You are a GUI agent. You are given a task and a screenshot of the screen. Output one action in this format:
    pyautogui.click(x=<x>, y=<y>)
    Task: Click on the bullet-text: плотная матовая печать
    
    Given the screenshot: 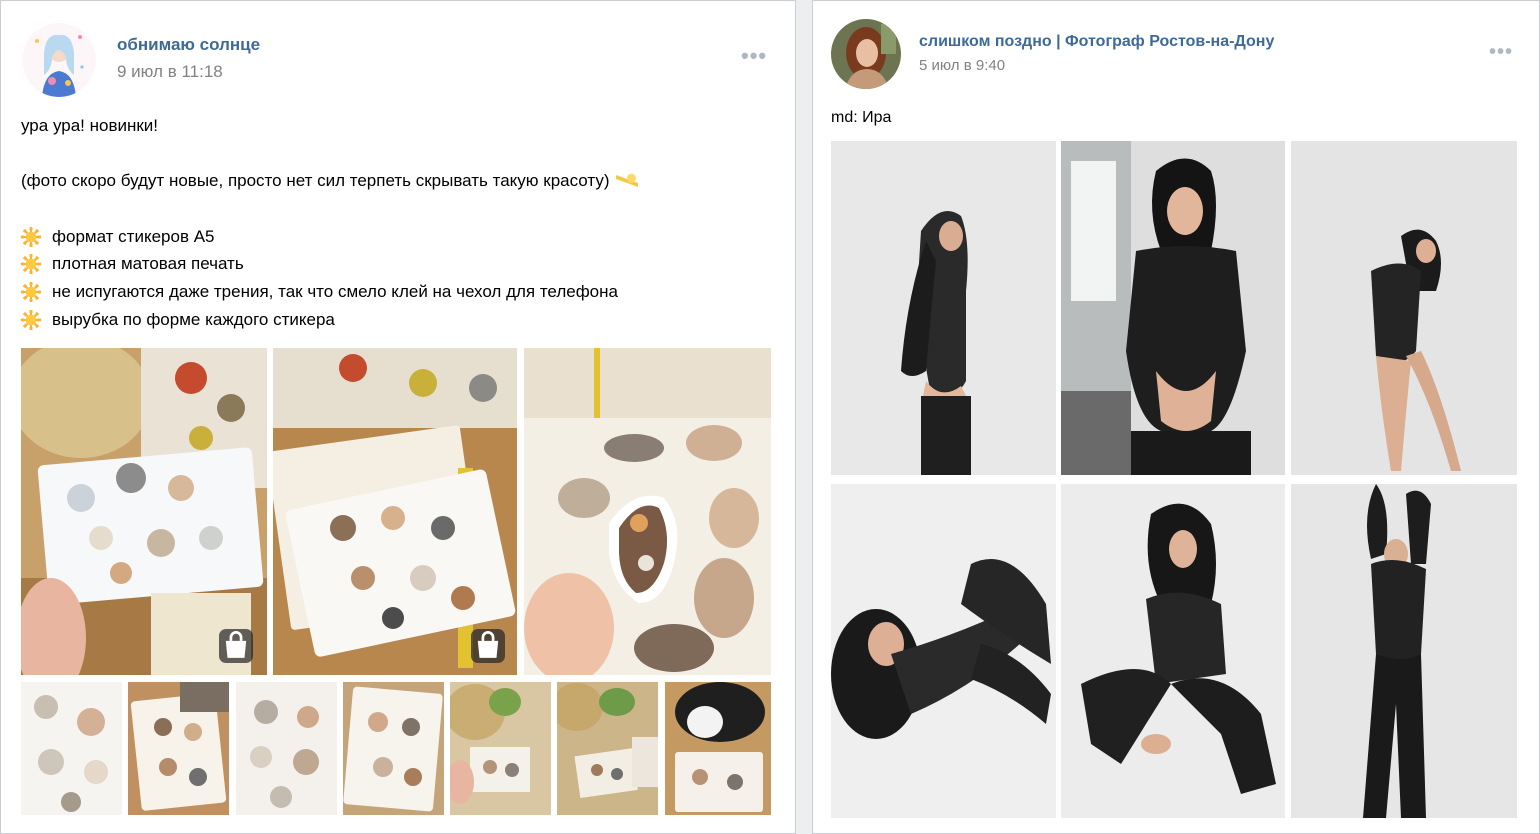 What is the action you would take?
    pyautogui.click(x=148, y=264)
    